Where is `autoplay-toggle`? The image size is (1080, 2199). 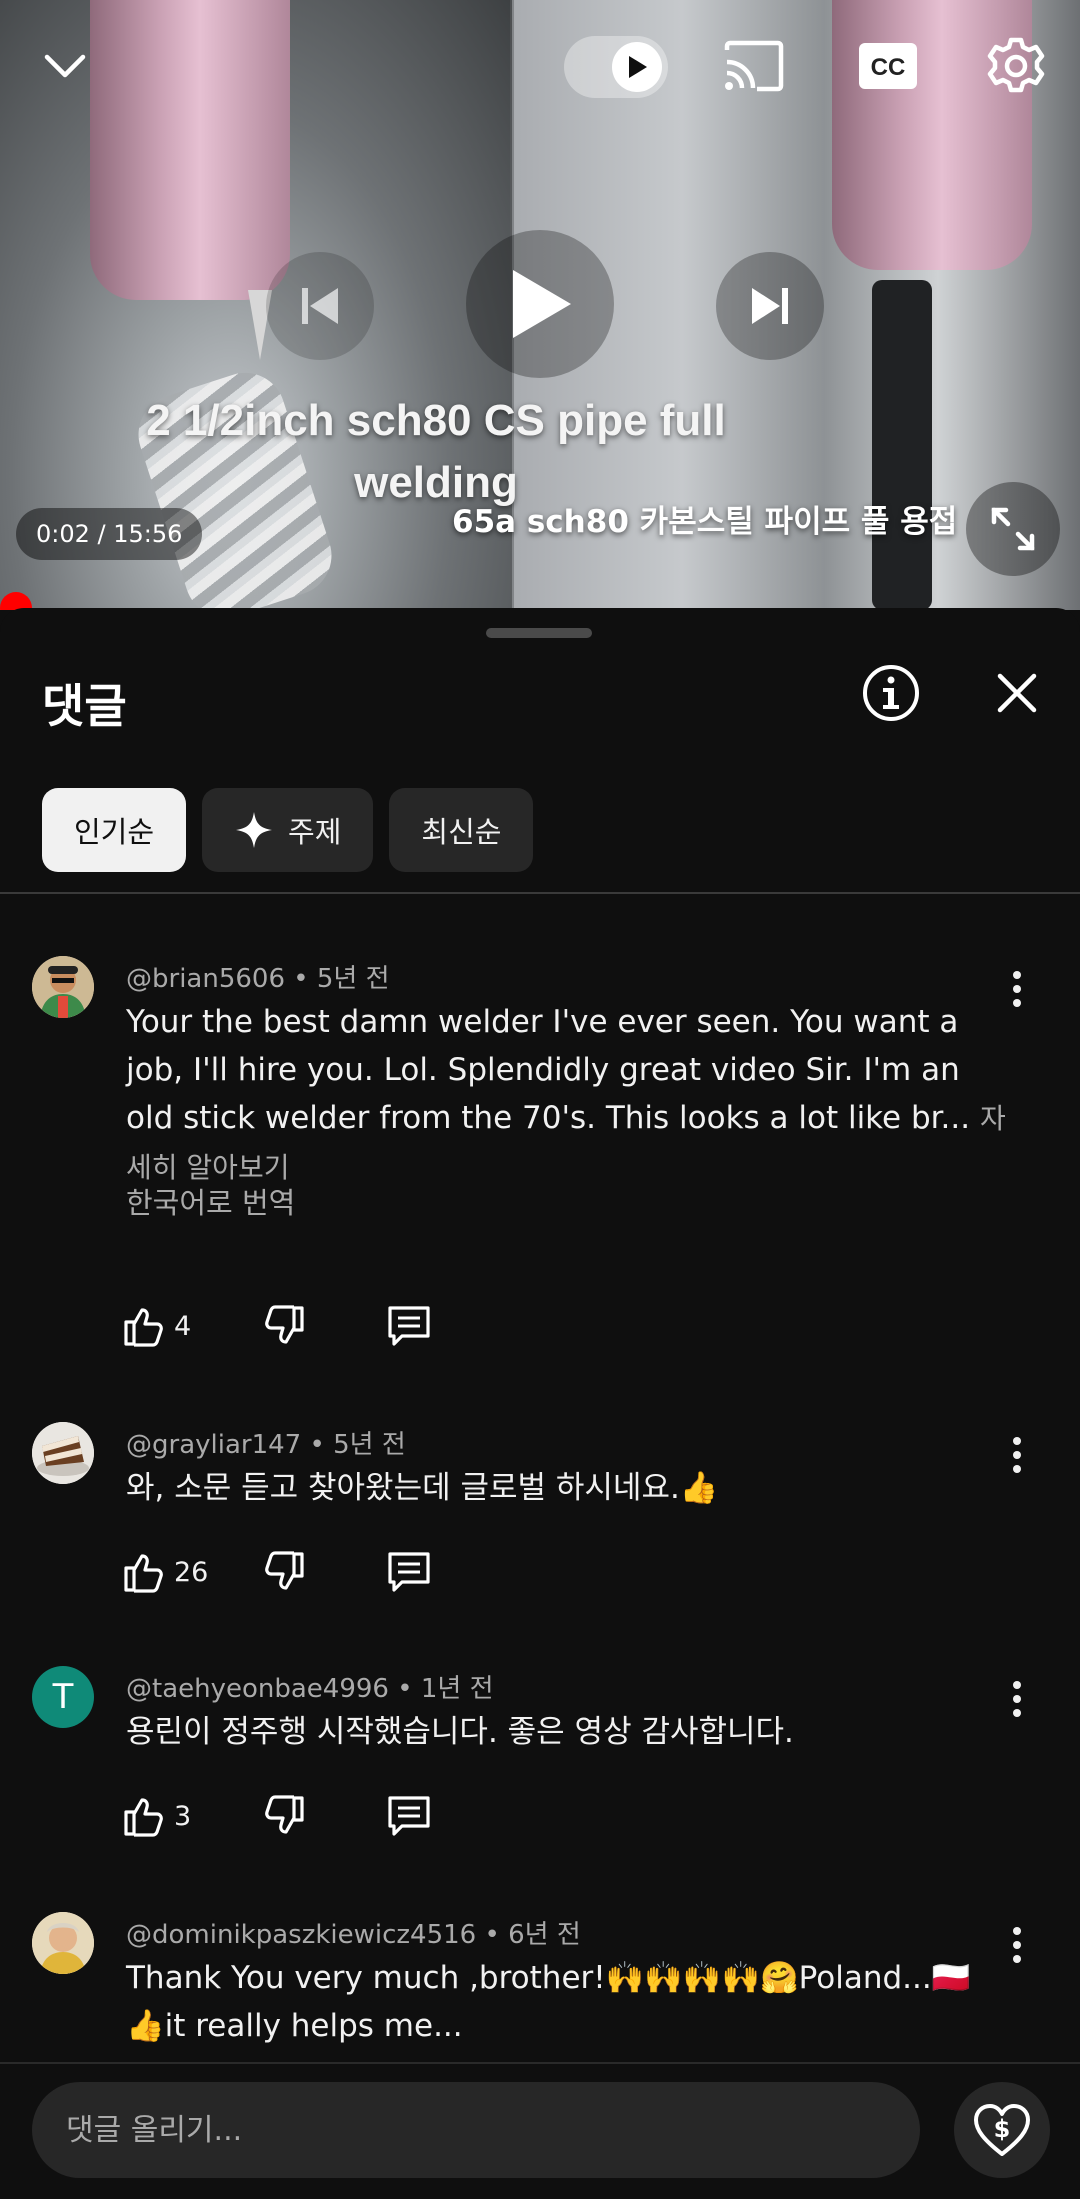 autoplay-toggle is located at coordinates (616, 67).